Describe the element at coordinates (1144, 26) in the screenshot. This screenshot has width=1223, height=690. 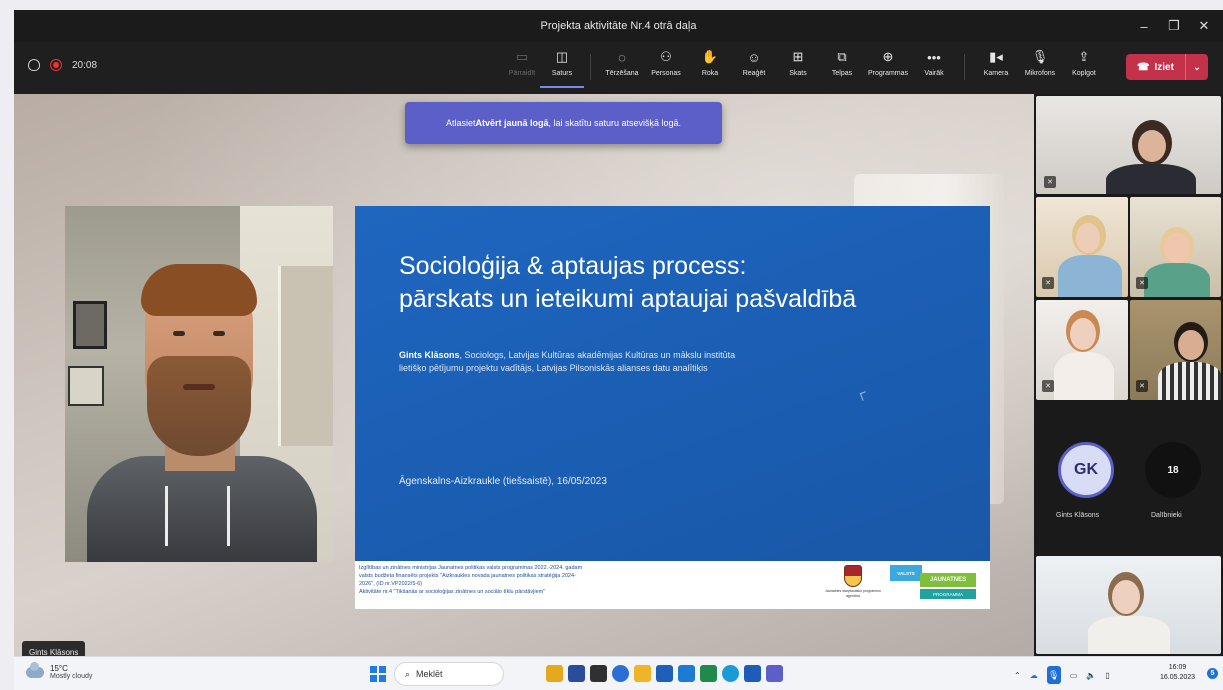
I see `minimize-icon: –` at that location.